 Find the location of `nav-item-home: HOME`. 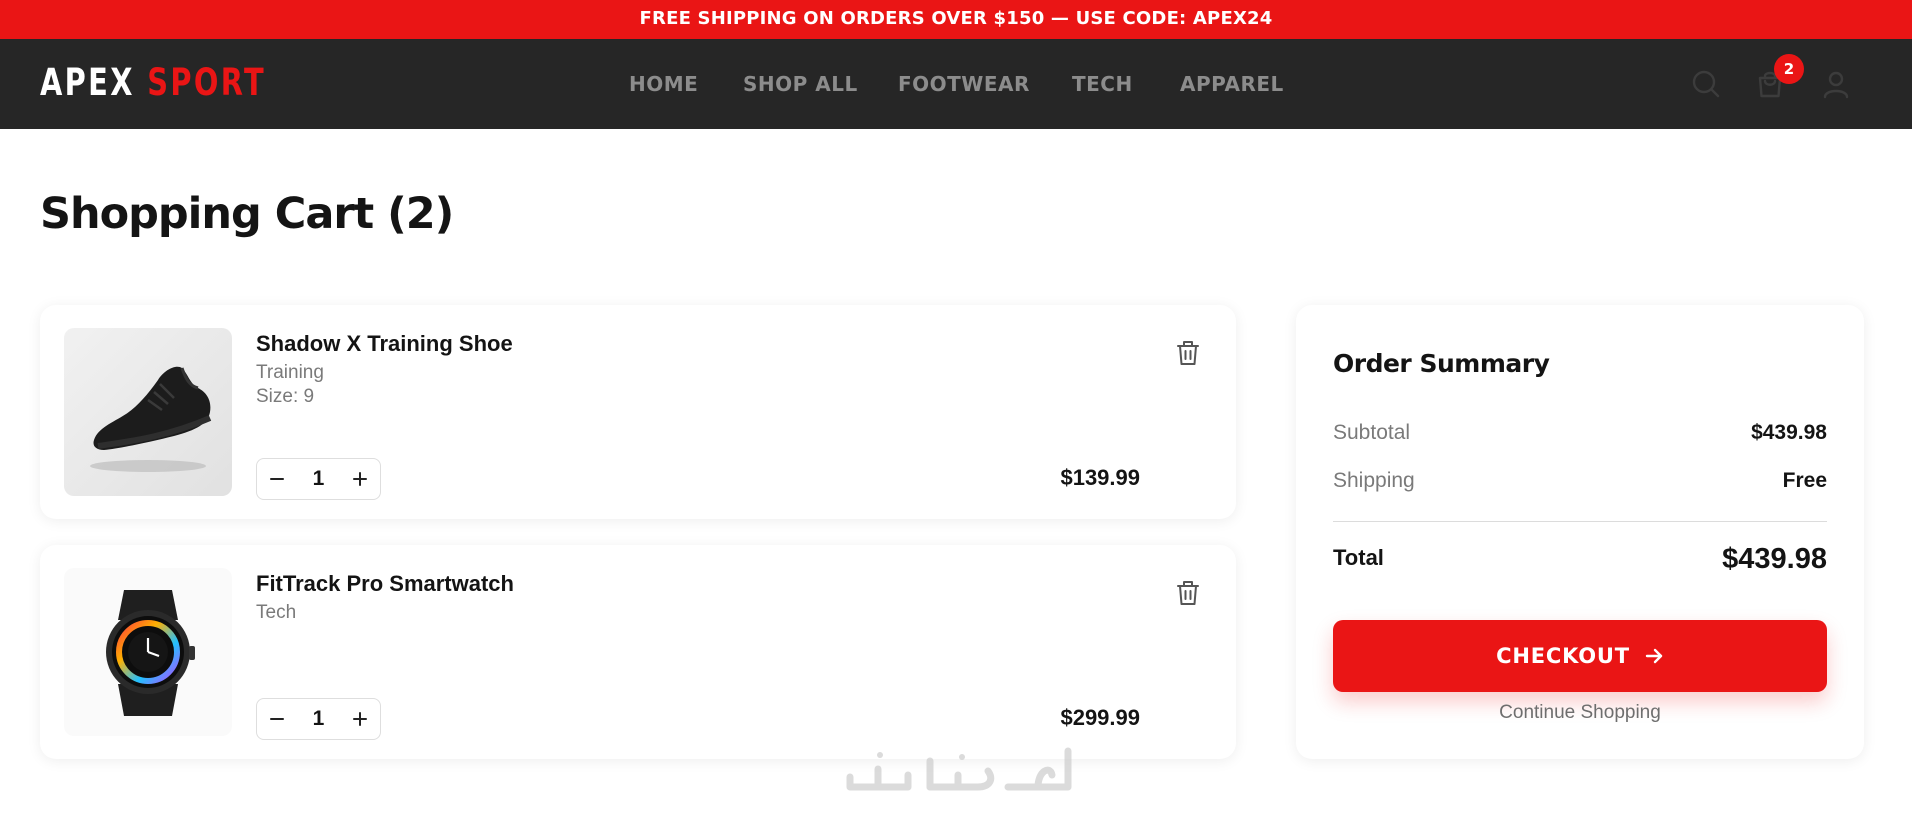

nav-item-home: HOME is located at coordinates (663, 84).